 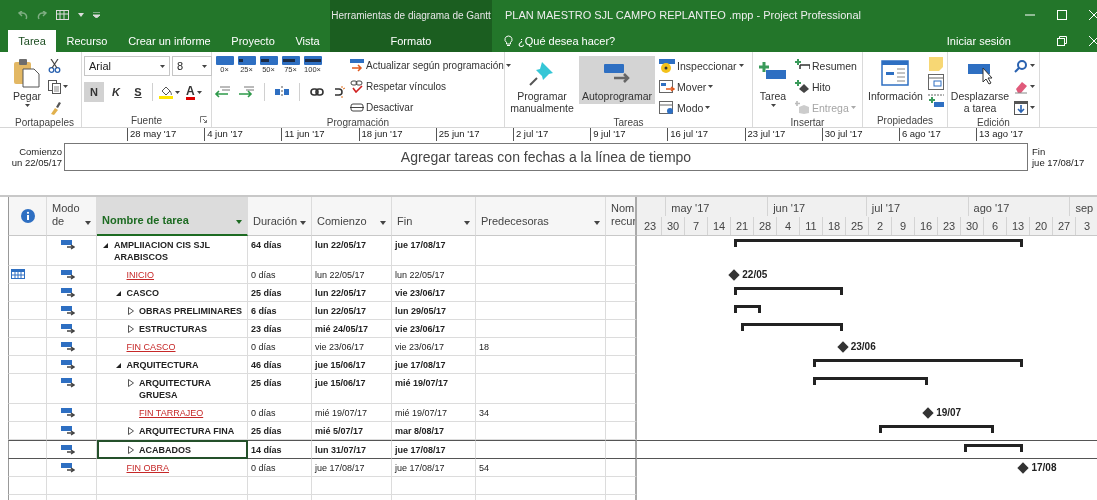 I want to click on insert-task-button: Tarea, so click(x=773, y=82).